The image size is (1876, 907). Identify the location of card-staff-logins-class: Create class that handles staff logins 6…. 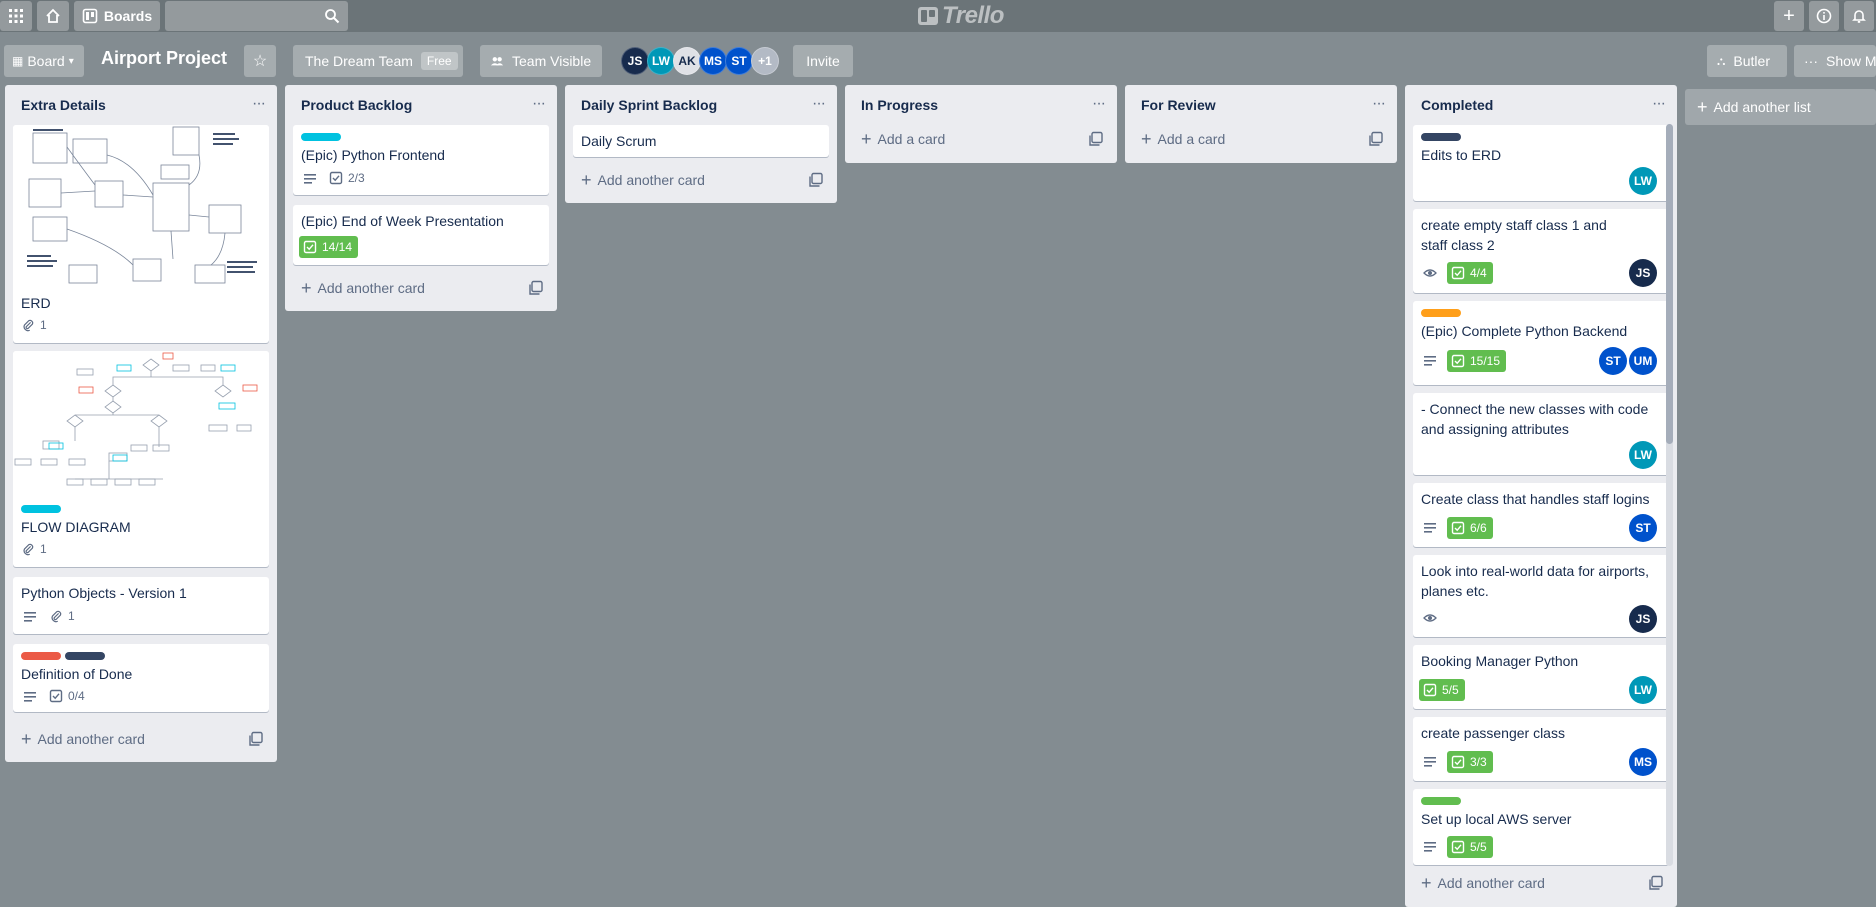
(1541, 515).